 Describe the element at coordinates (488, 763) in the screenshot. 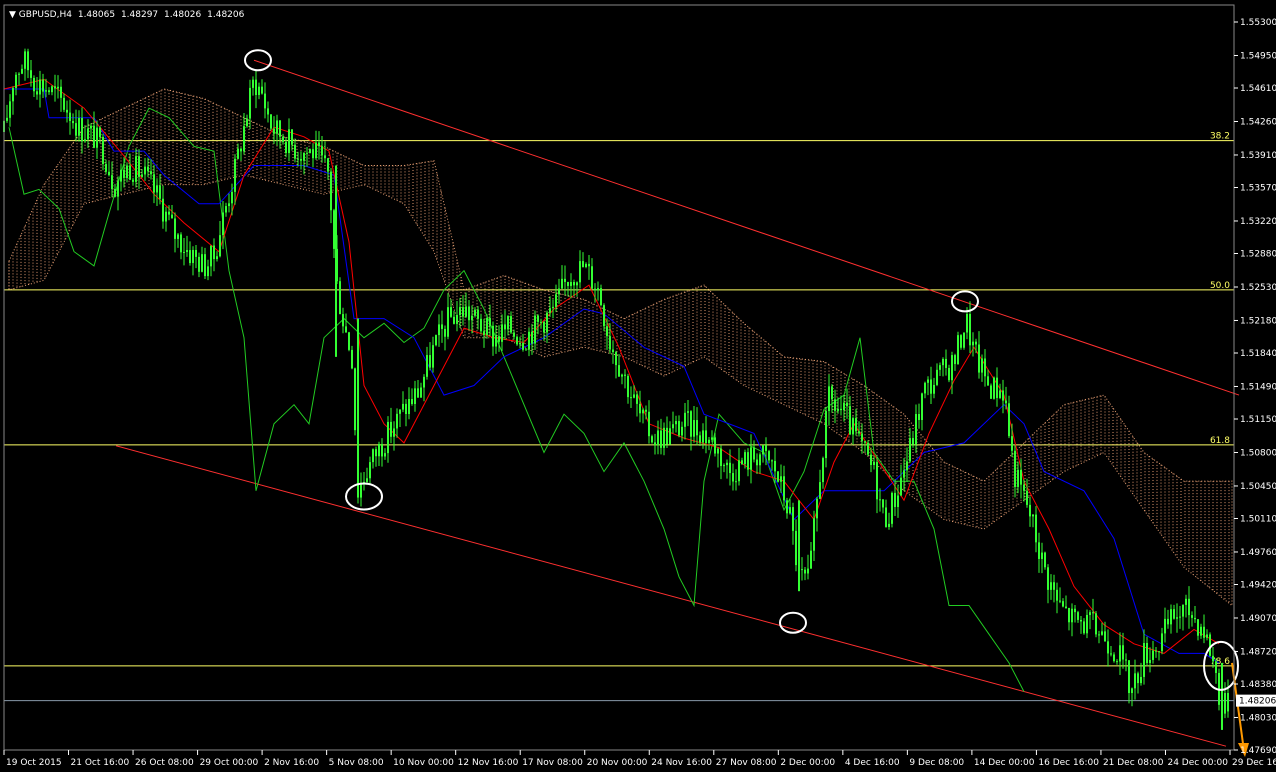

I see `x-tick-label: 12 Nov 16:00` at that location.